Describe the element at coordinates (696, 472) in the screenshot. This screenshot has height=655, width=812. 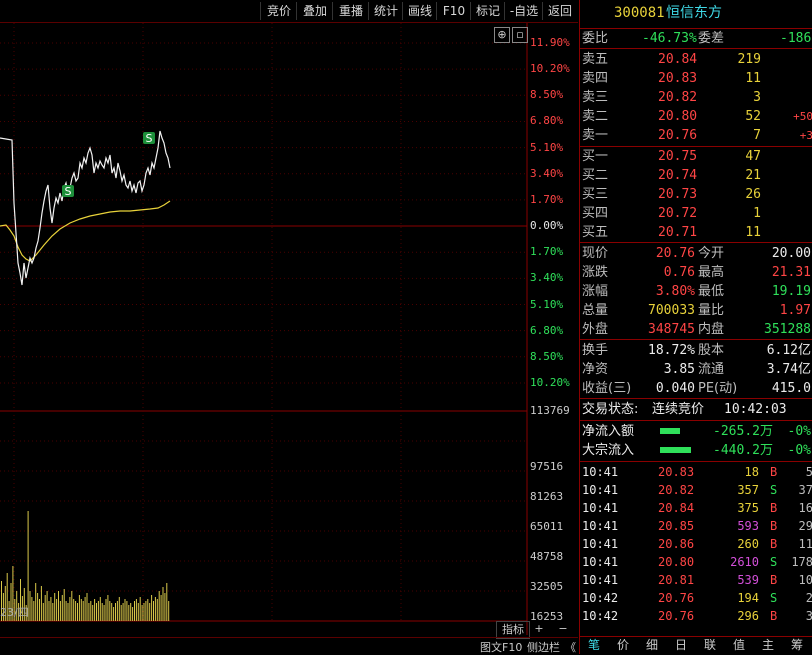
I see `tick-row: 10:41 20.83 18 B 5` at that location.